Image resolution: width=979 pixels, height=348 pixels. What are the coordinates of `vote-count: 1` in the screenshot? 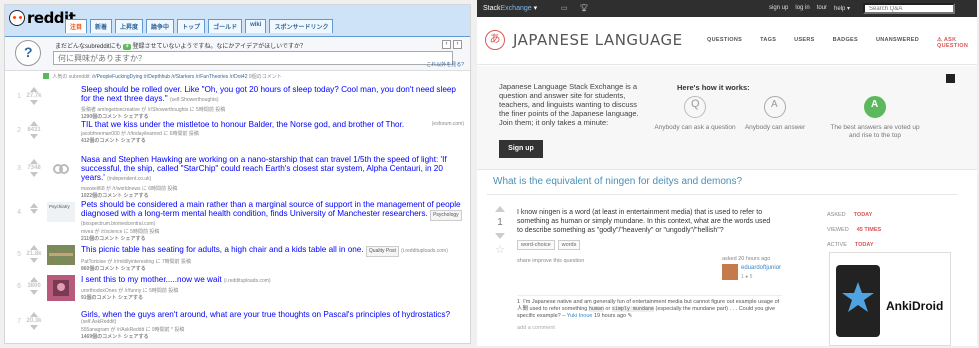 It's located at (500, 222).